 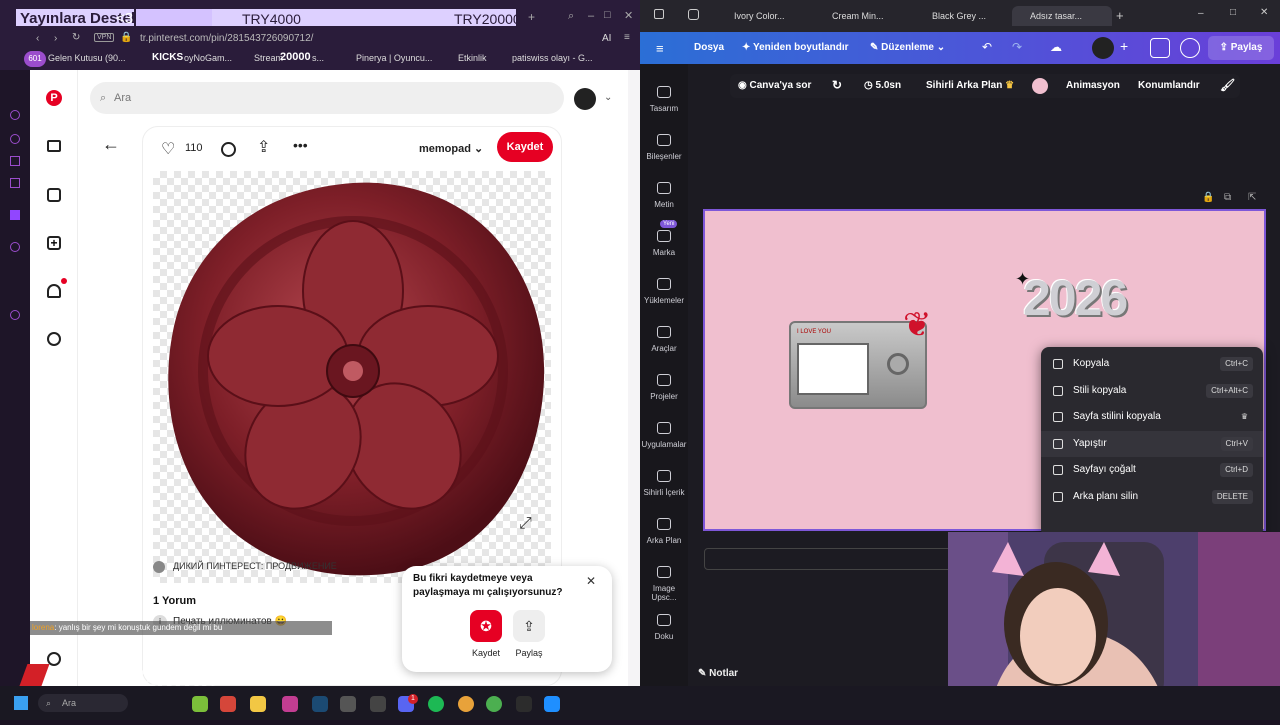 I want to click on app-icon-red, so click(x=228, y=704).